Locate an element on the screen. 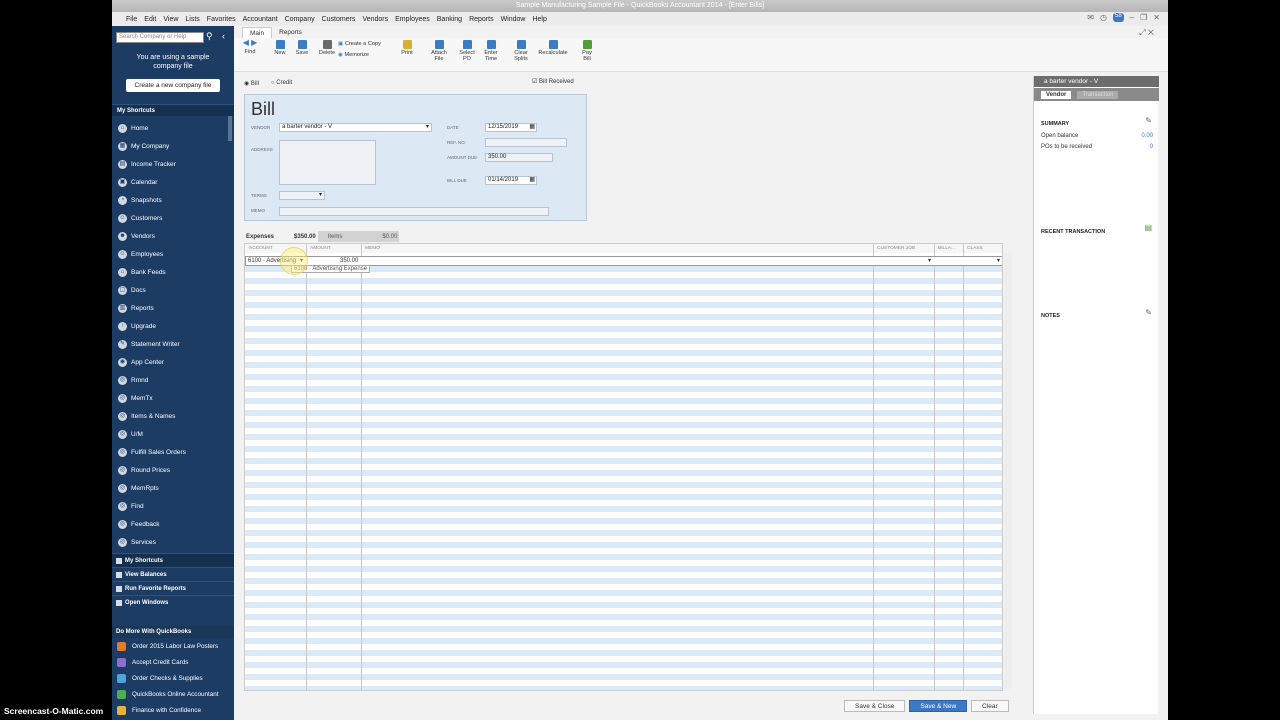 The height and width of the screenshot is (720, 1280). search-input: Search Company or Help is located at coordinates (160, 37).